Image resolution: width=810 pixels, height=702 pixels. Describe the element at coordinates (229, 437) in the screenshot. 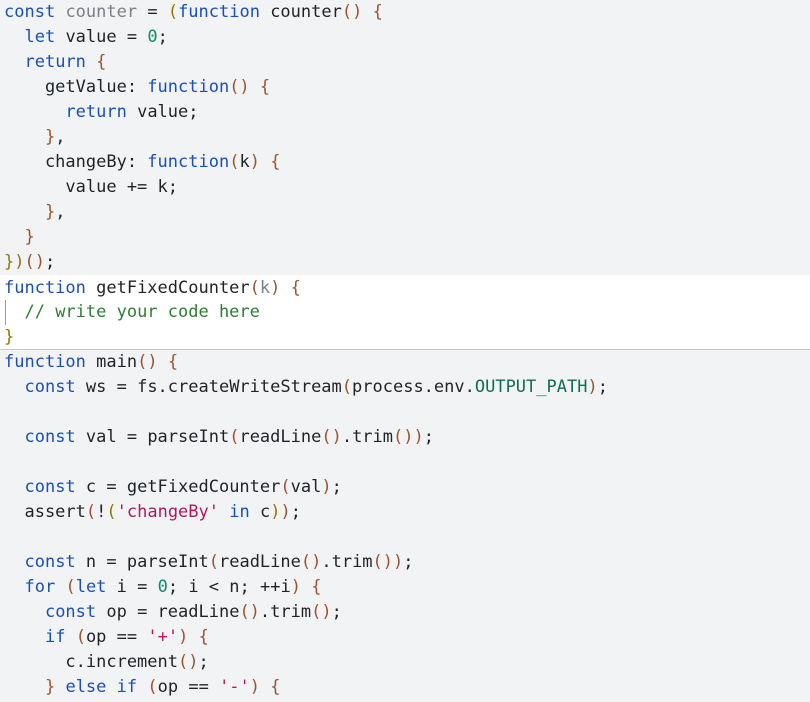

I see `code-line-18: const val = parseInt(readLine().trim());` at that location.